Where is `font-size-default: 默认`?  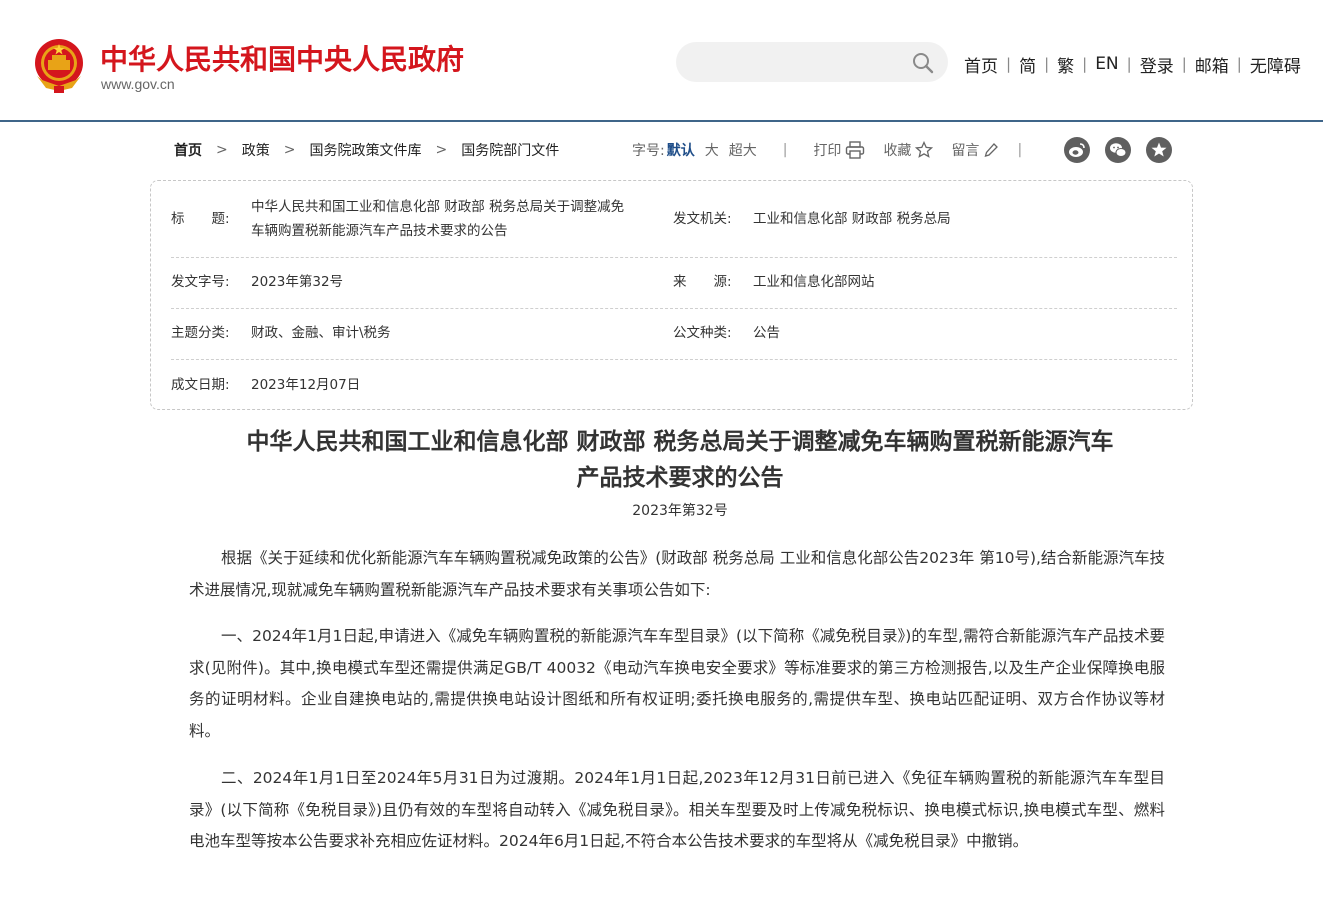
font-size-default: 默认 is located at coordinates (681, 150).